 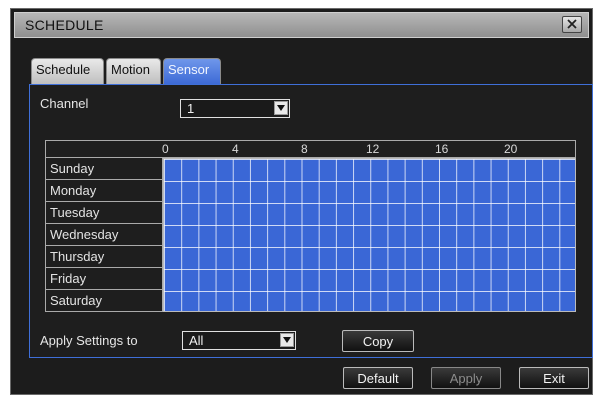 I want to click on channel-select: 1, so click(x=235, y=108).